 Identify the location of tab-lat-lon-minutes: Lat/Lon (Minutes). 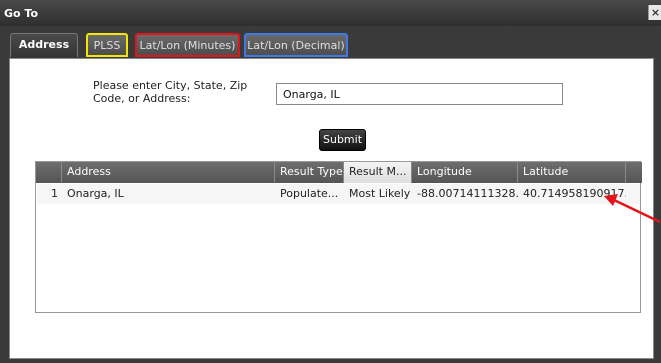
(187, 45).